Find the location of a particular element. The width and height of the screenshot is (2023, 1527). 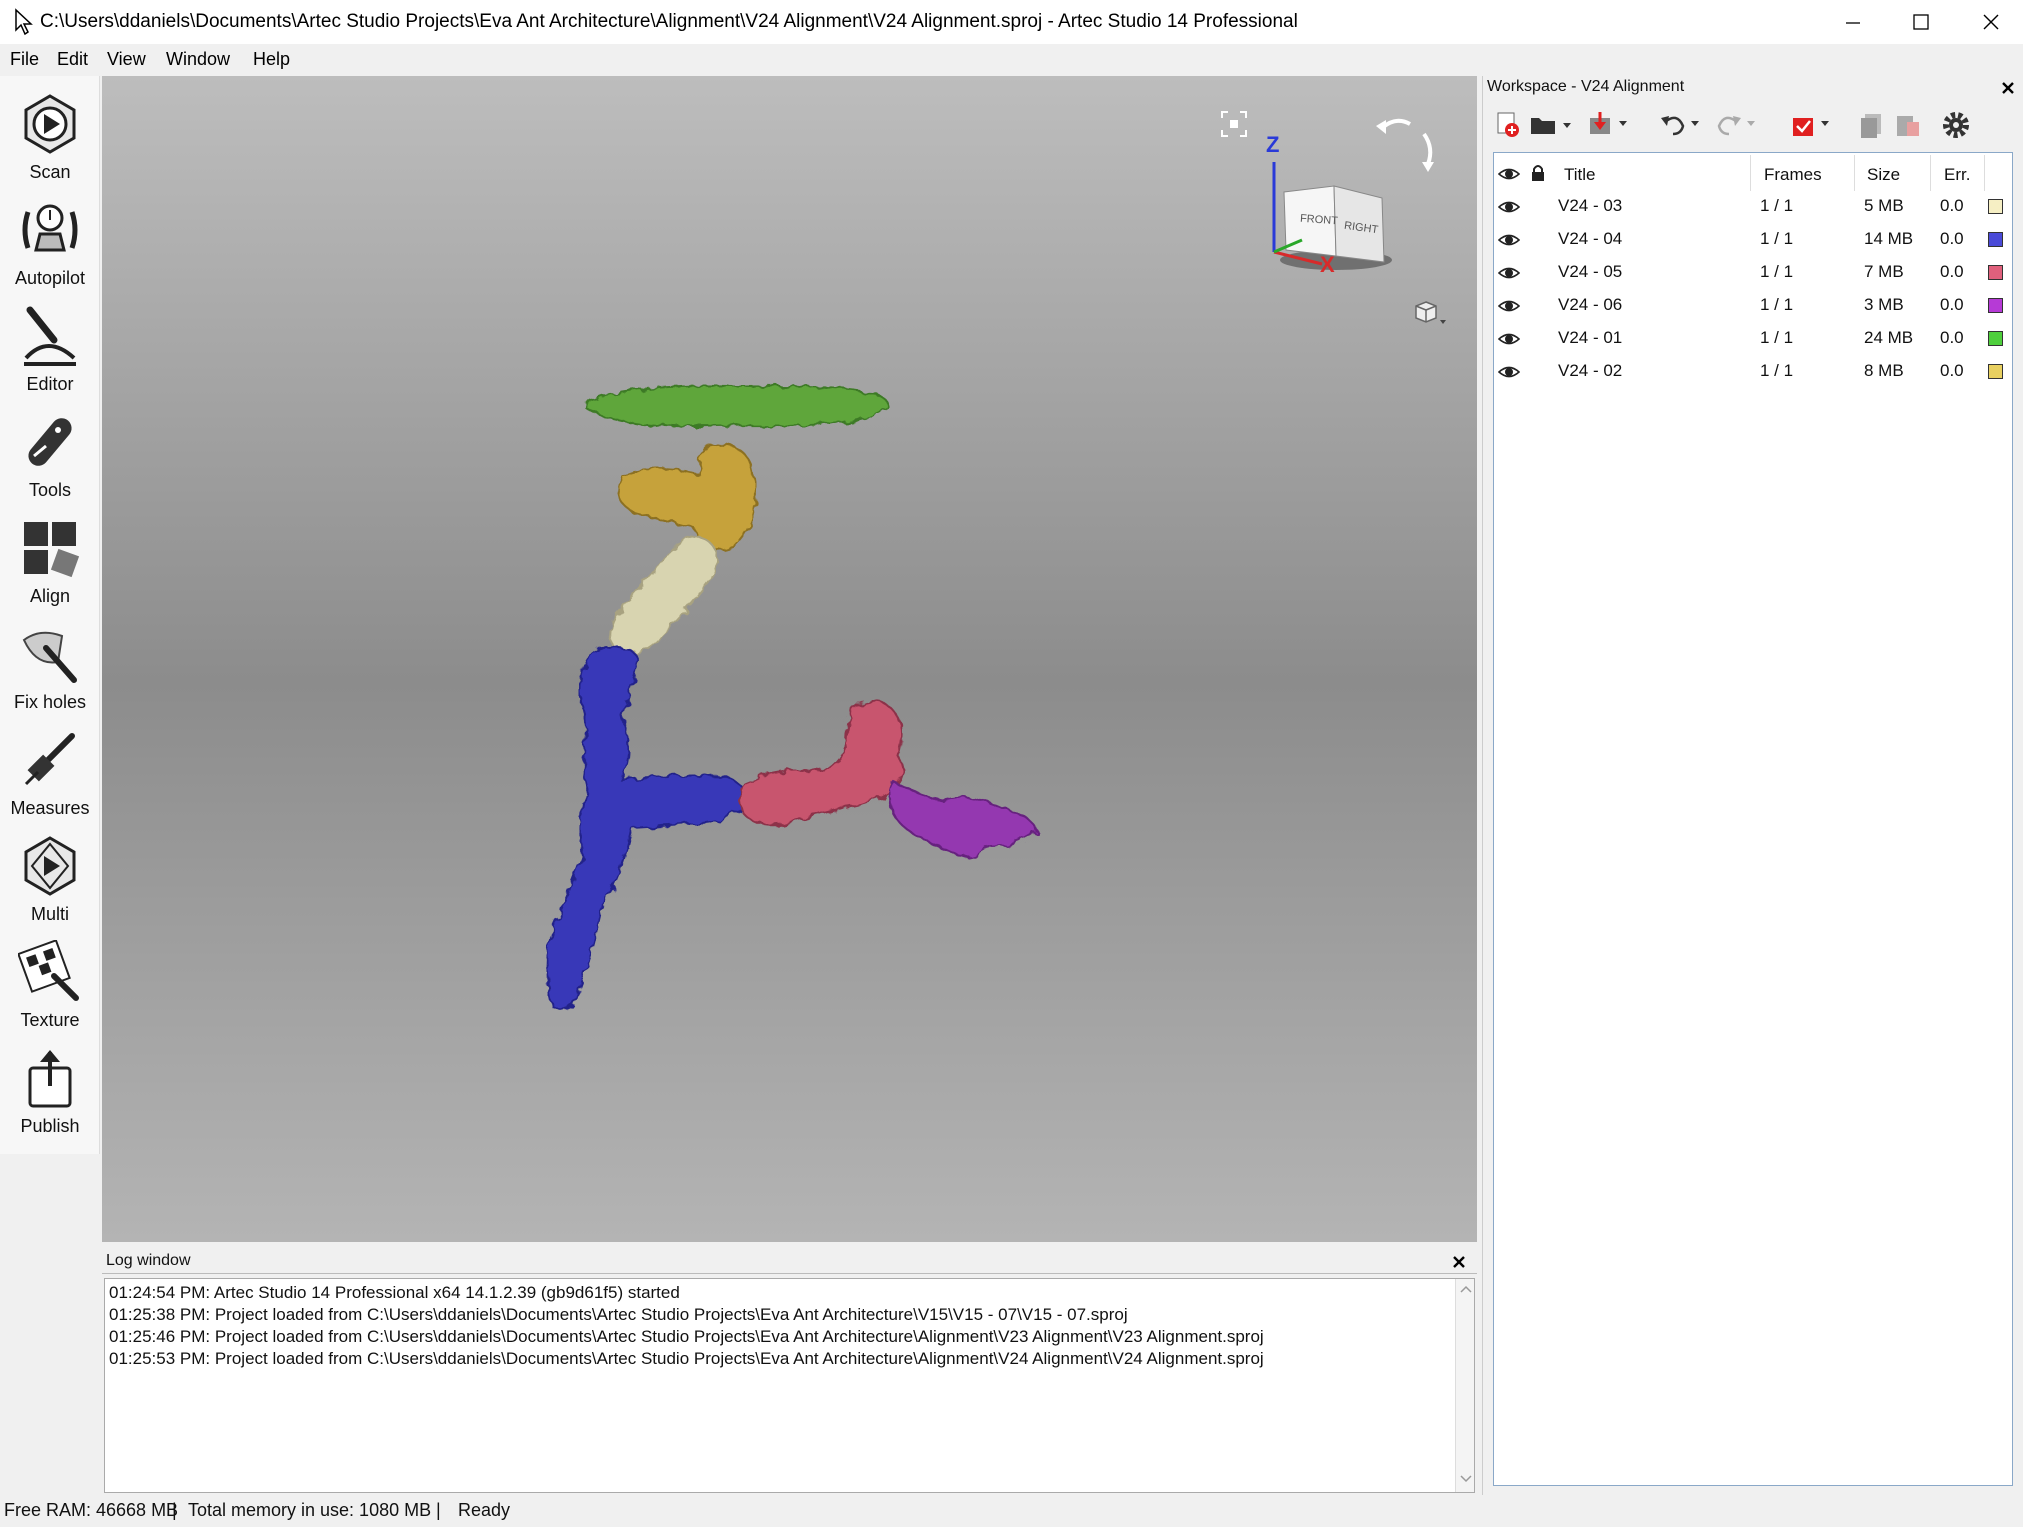

measures-label: Measures is located at coordinates (50, 808).